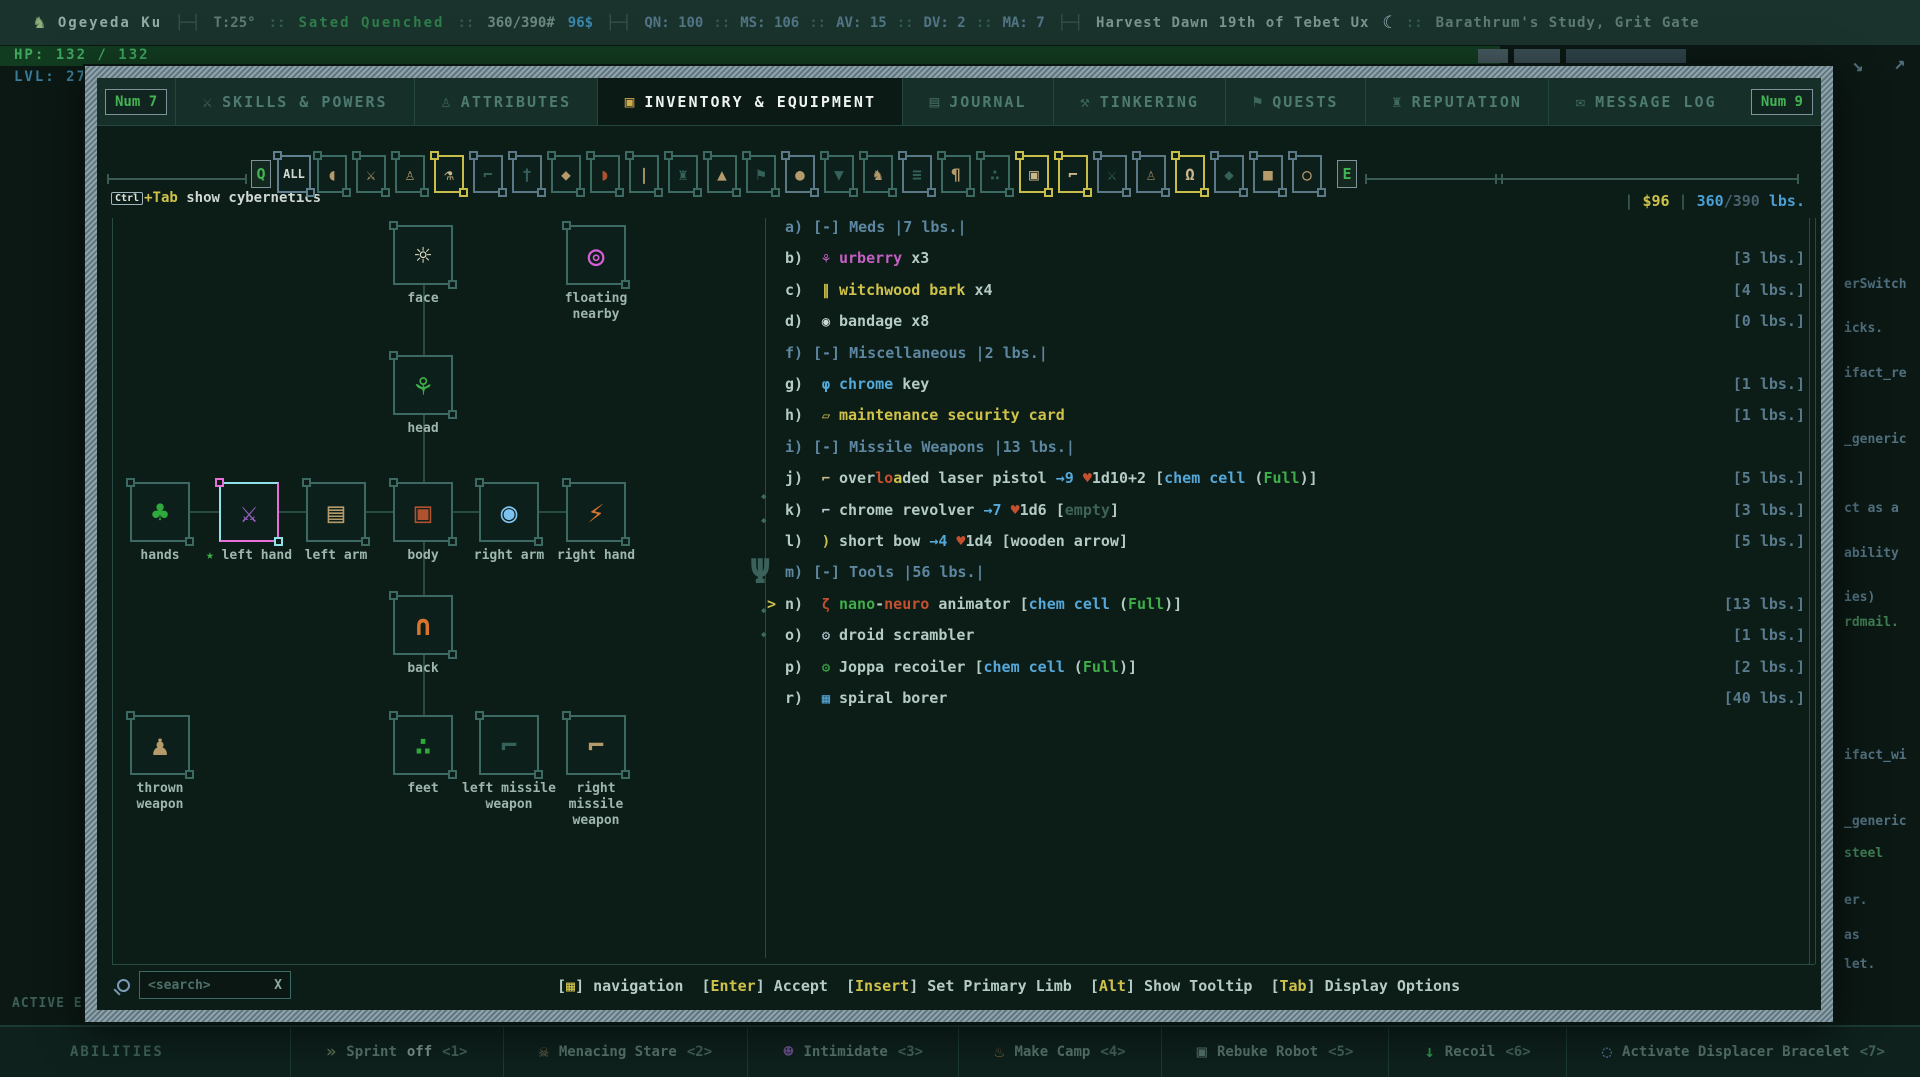 This screenshot has height=1077, width=1920. What do you see at coordinates (160, 745) in the screenshot?
I see `slot-thrown-weapon: ♟` at bounding box center [160, 745].